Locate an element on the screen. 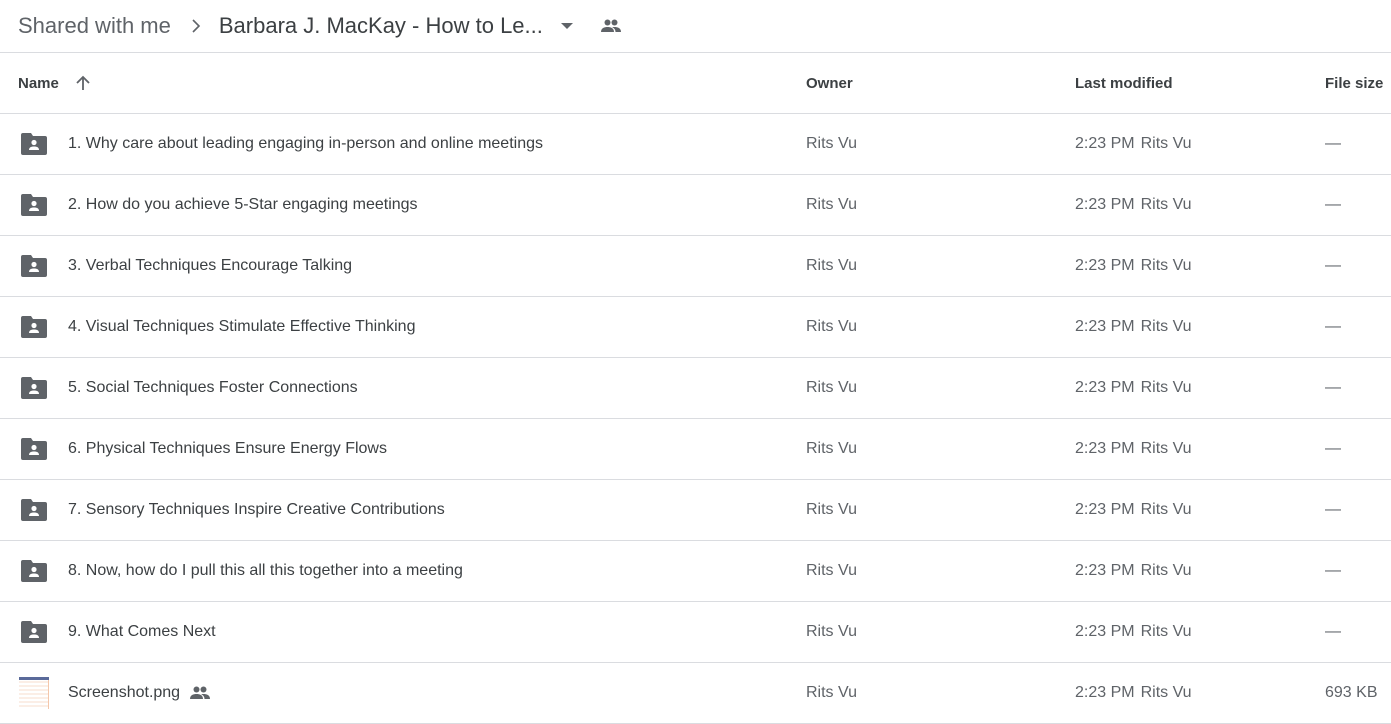  image-thumbnail is located at coordinates (34, 693).